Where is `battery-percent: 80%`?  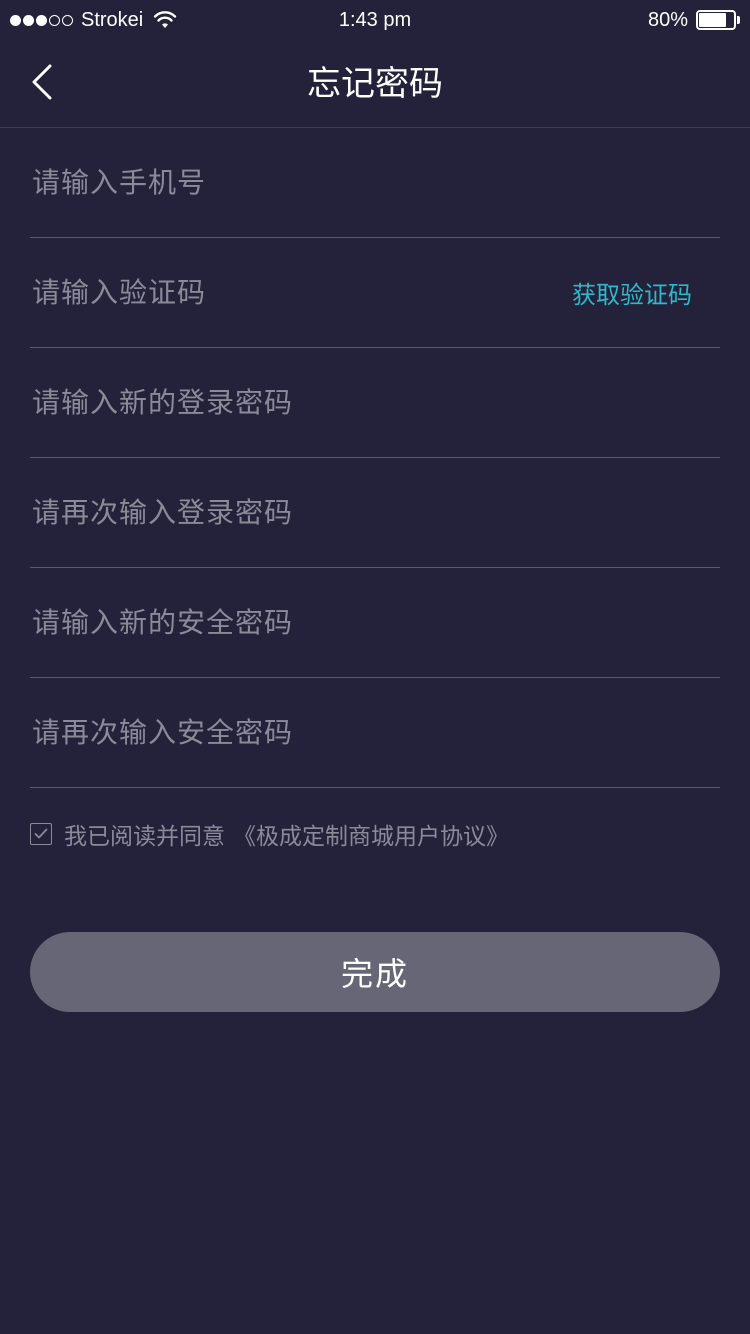
battery-percent: 80% is located at coordinates (667, 19).